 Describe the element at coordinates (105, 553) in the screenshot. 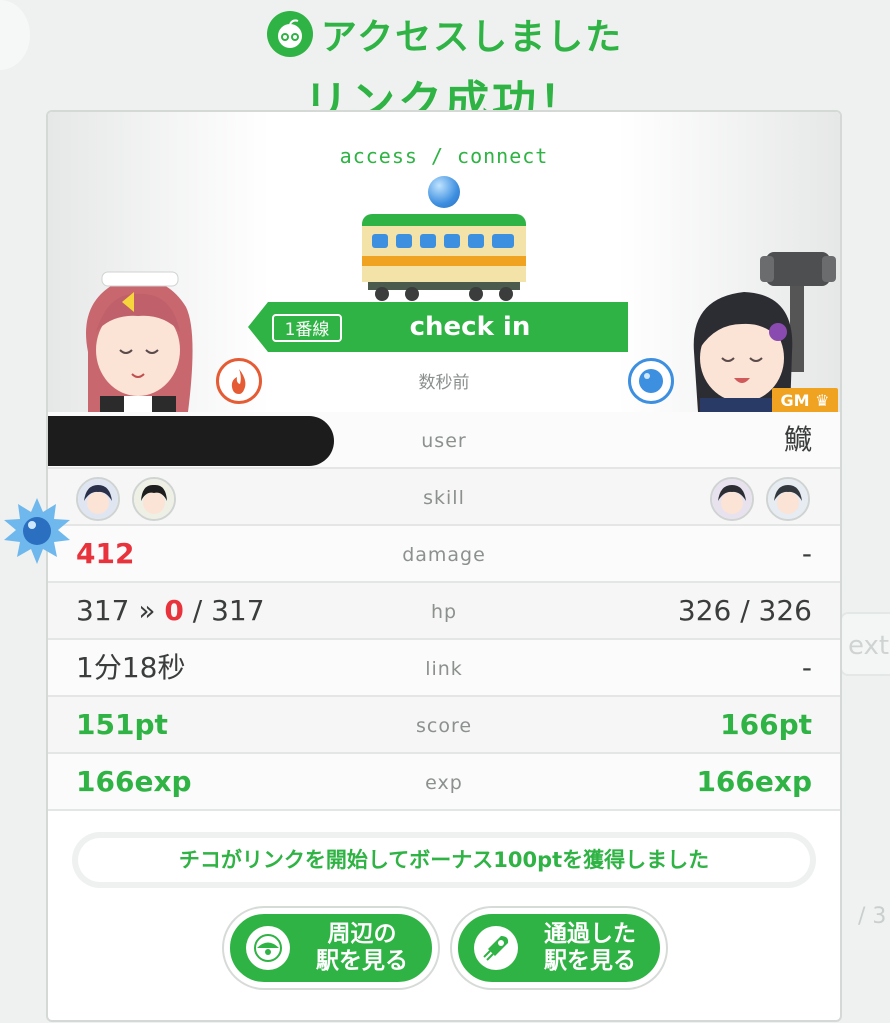

I see `player-damage: 412` at that location.